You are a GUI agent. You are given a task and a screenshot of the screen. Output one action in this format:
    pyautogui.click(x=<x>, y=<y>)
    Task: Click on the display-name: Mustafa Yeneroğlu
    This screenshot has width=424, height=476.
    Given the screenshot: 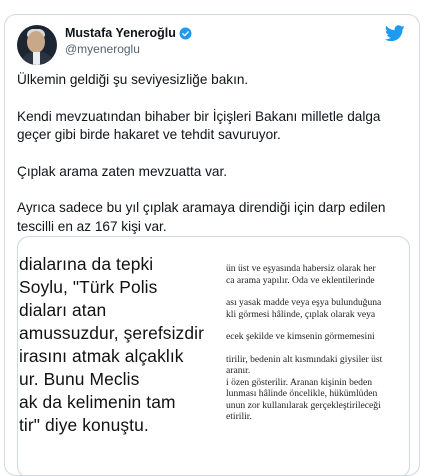 What is the action you would take?
    pyautogui.click(x=120, y=33)
    